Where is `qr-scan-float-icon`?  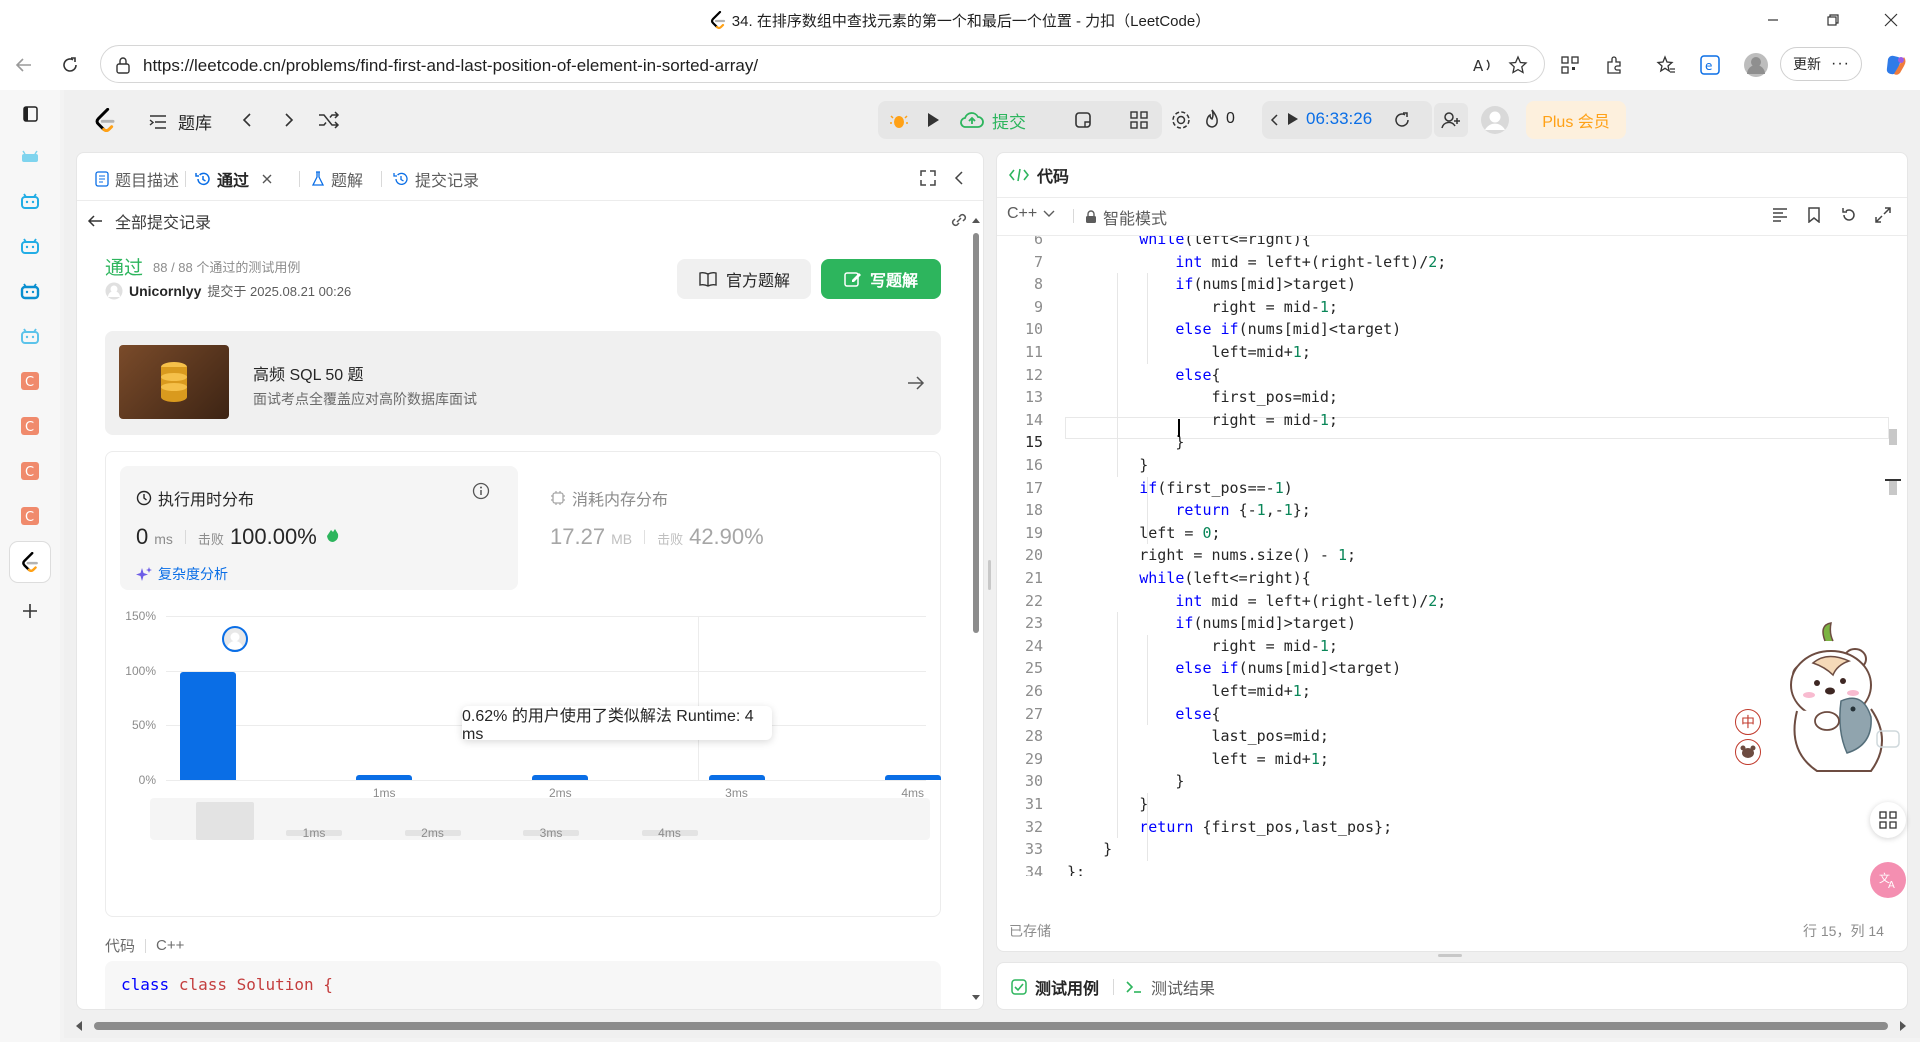 qr-scan-float-icon is located at coordinates (1888, 820).